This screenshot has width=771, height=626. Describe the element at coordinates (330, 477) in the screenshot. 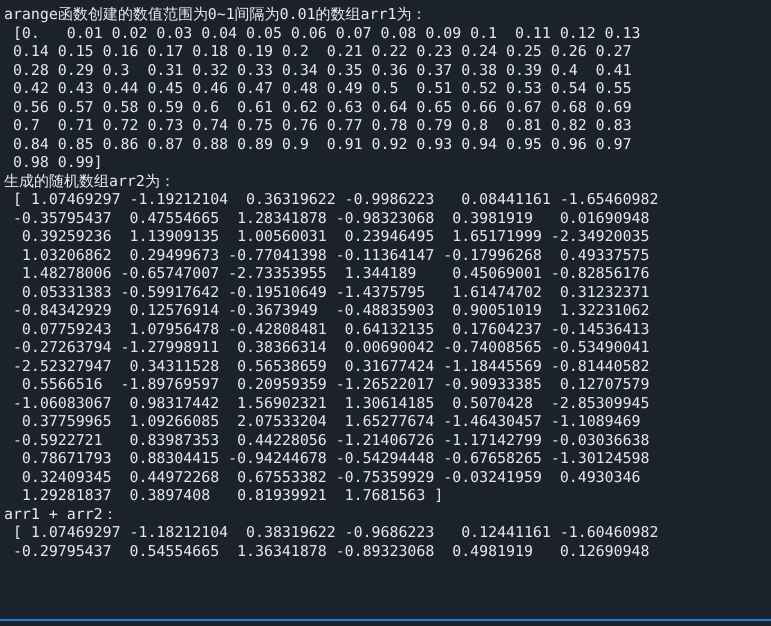

I see `array-output-line: 0.32409345 0.44972268 0.67553382 -0.75359929 -0.03241959 0.4930346` at that location.